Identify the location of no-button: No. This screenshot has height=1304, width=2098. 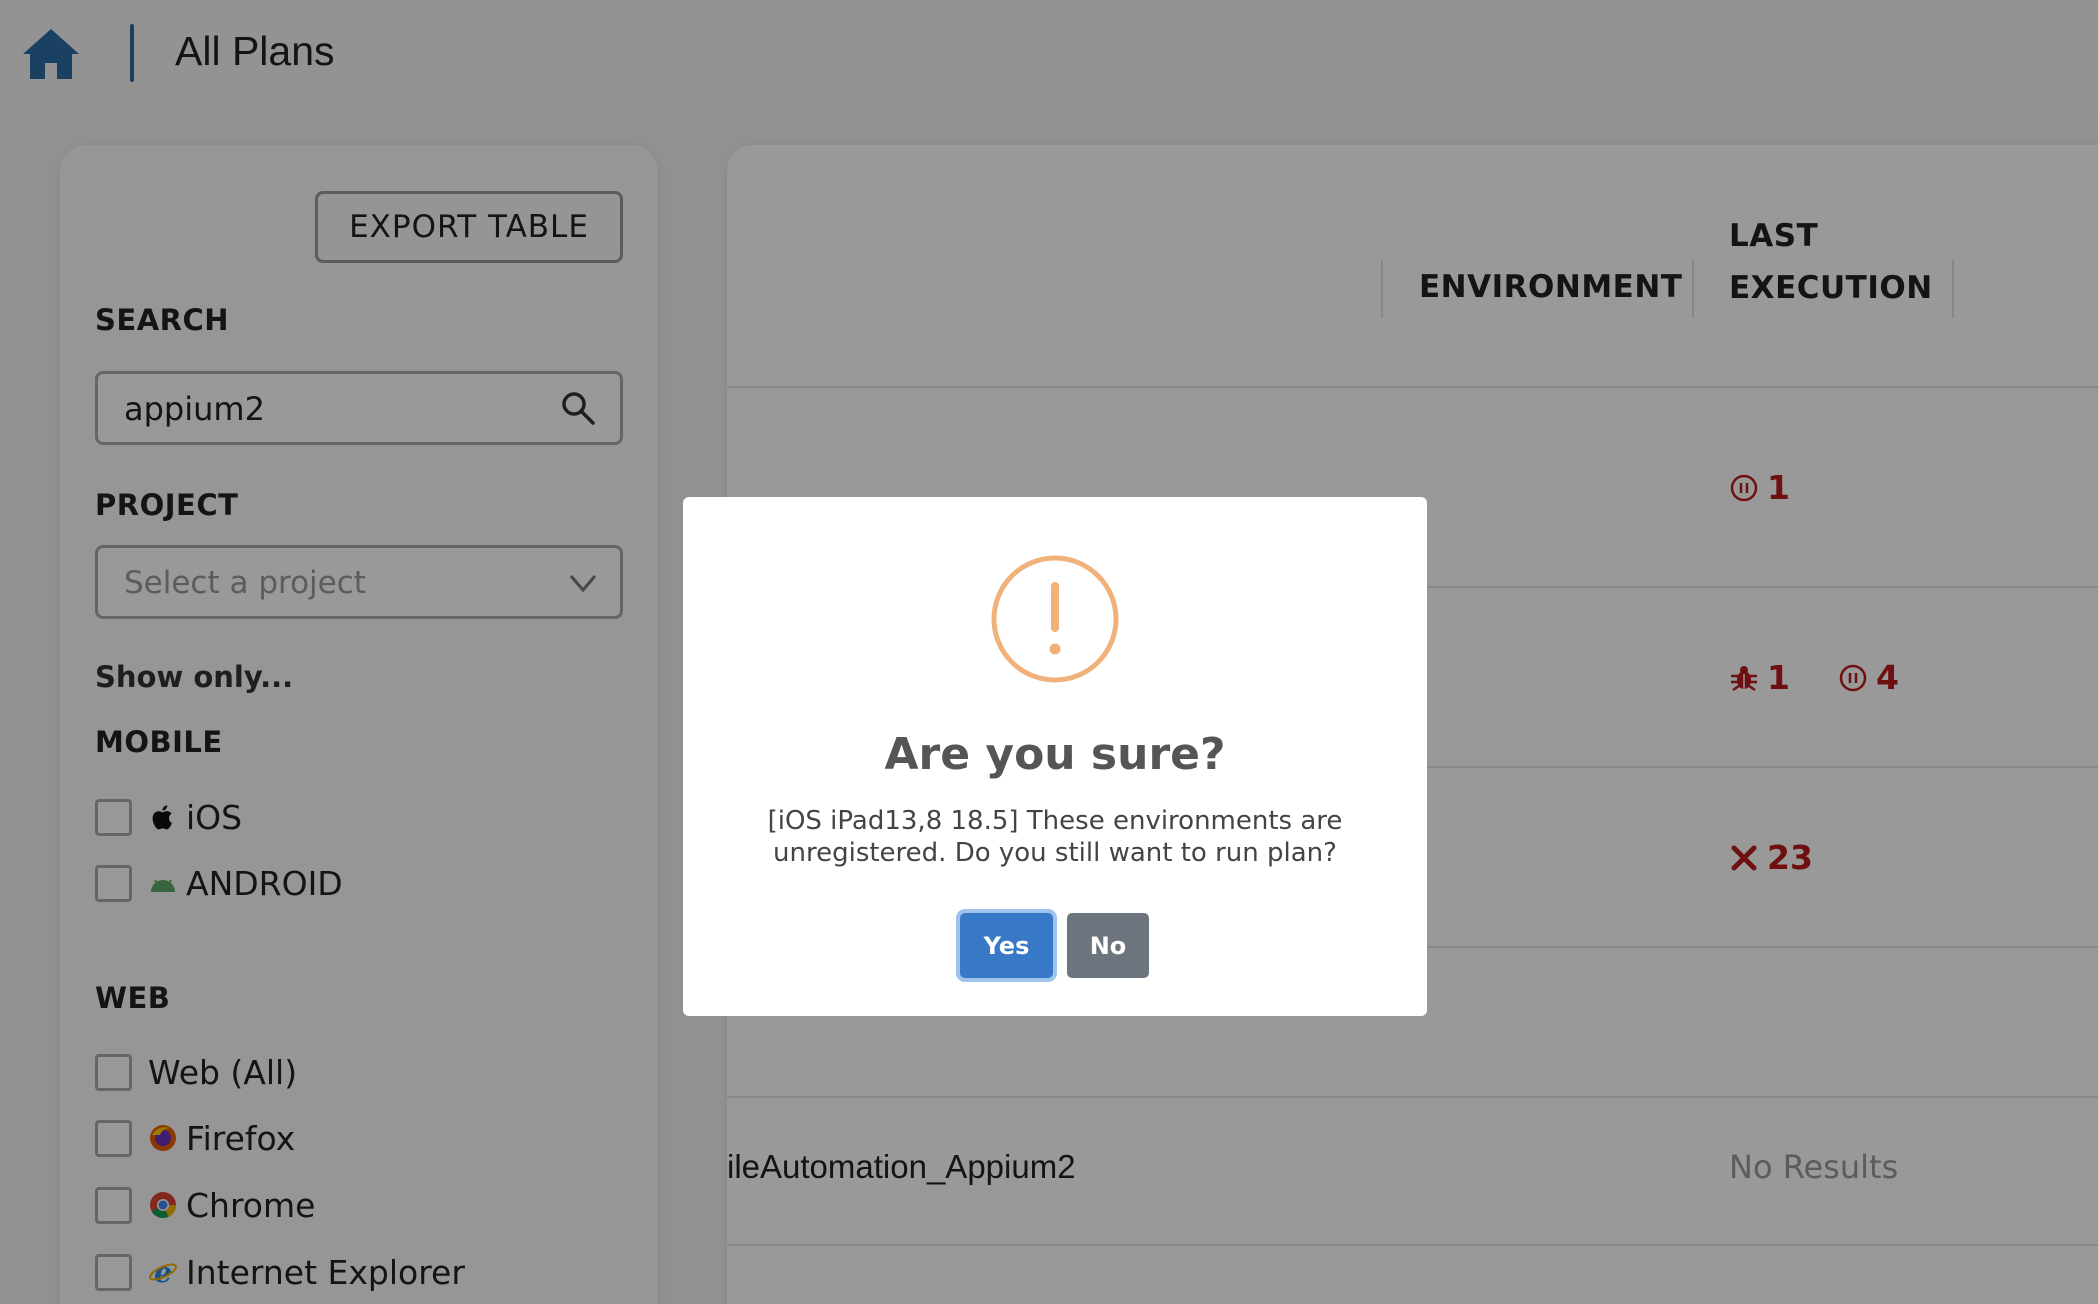
(1108, 945).